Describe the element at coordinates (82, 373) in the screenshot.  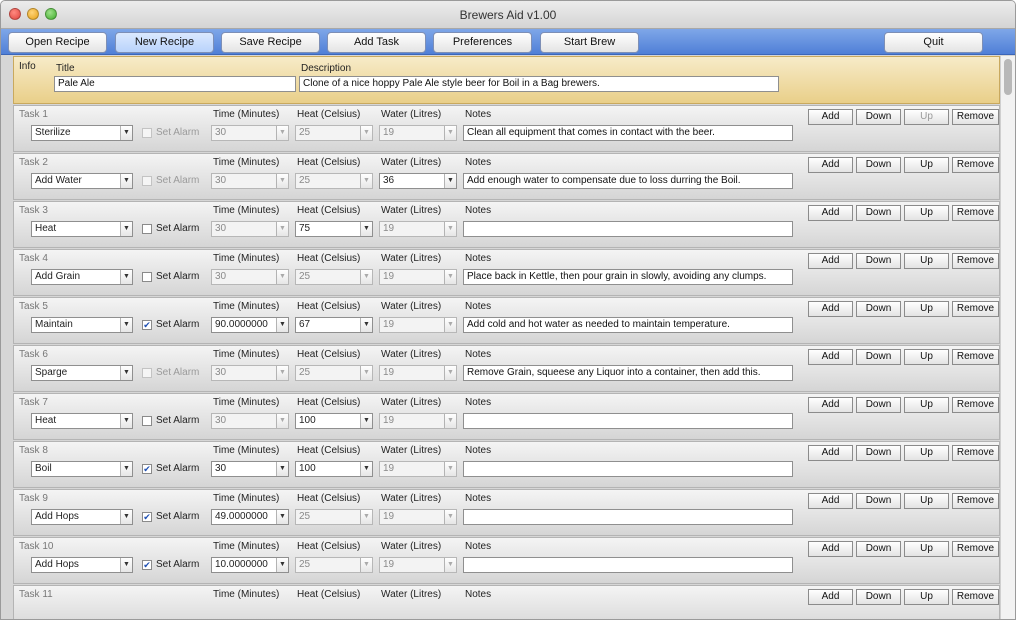
I see `task-type-select: Sparge ▼` at that location.